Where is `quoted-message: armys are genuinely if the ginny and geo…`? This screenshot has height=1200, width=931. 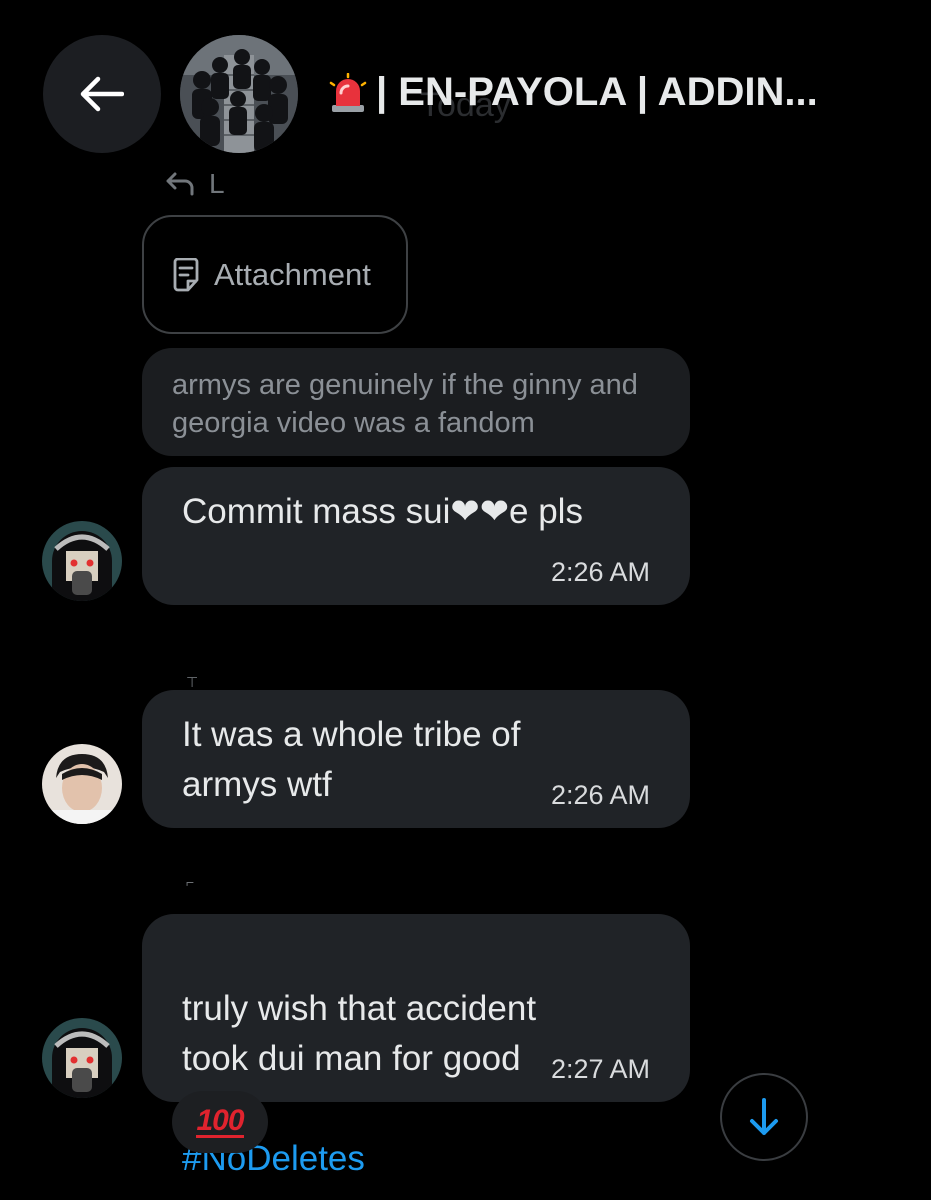
quoted-message: armys are genuinely if the ginny and geo… is located at coordinates (416, 402).